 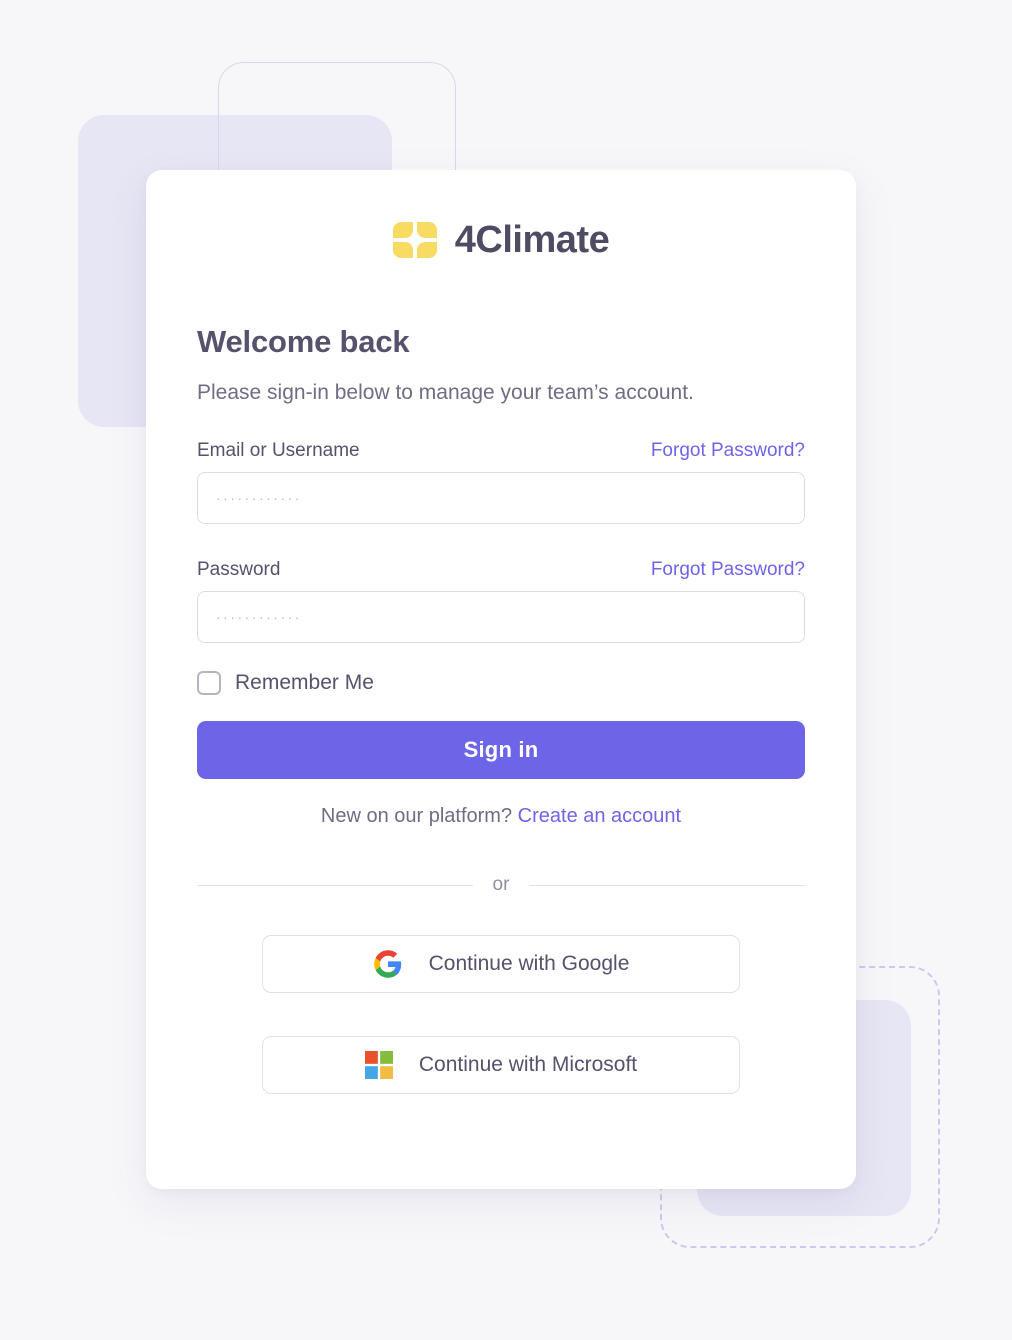 I want to click on four-petal-flower-icon, so click(x=414, y=240).